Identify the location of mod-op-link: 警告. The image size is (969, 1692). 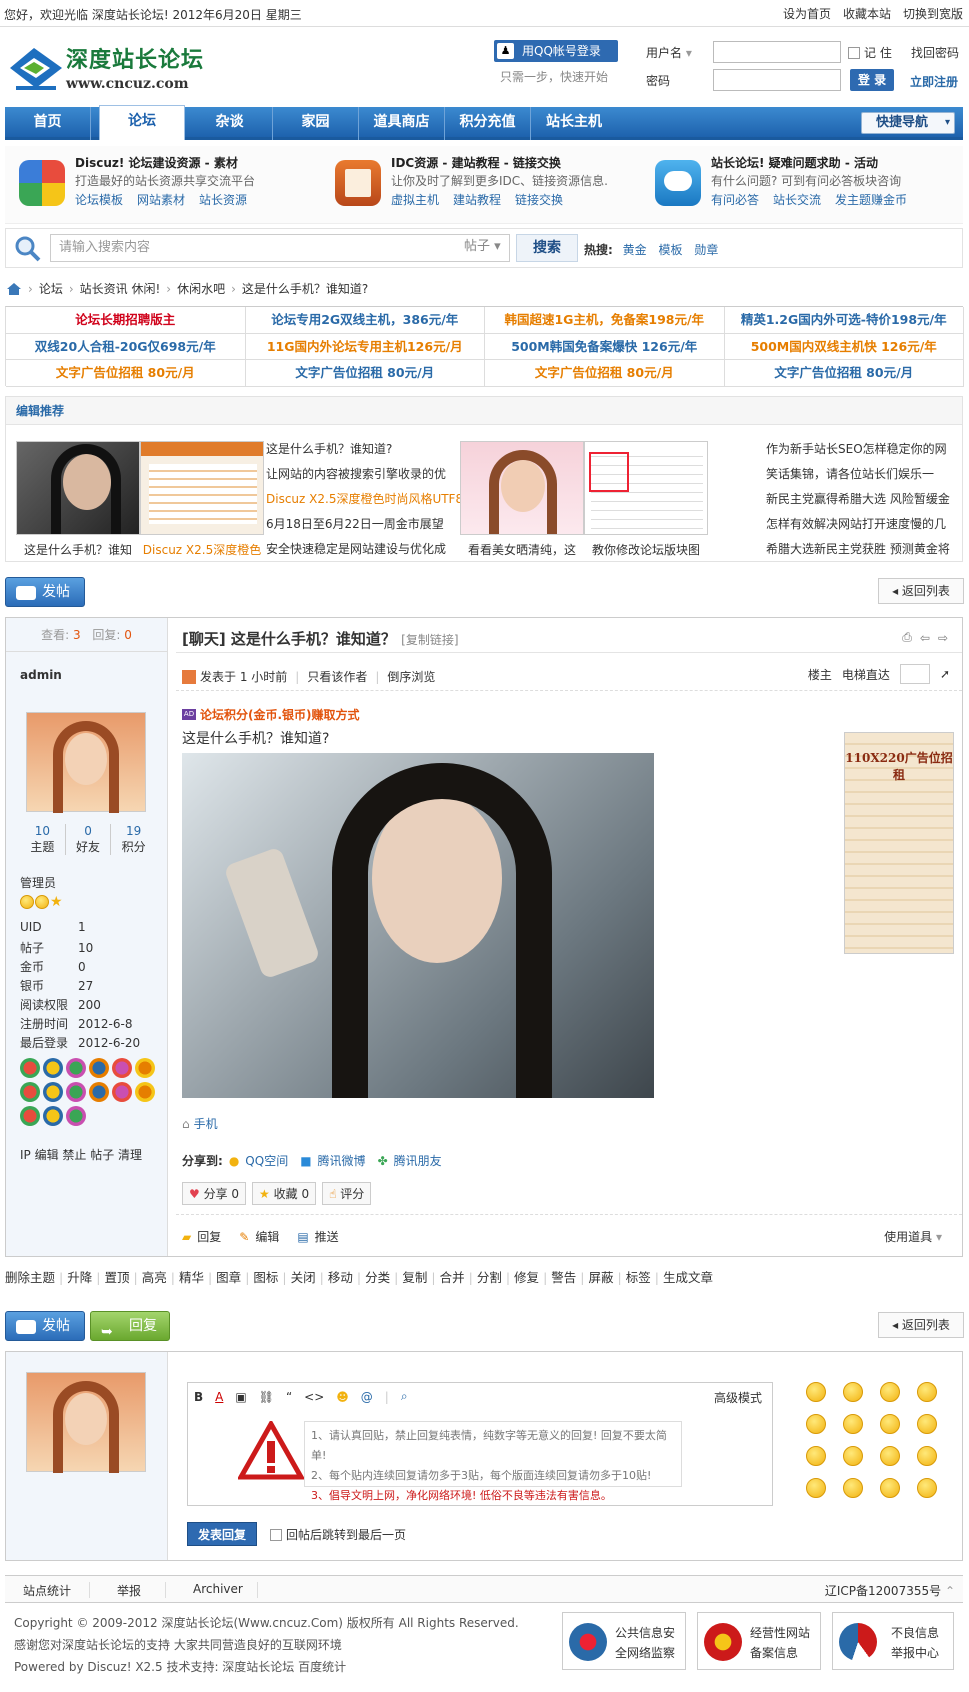
(563, 1277).